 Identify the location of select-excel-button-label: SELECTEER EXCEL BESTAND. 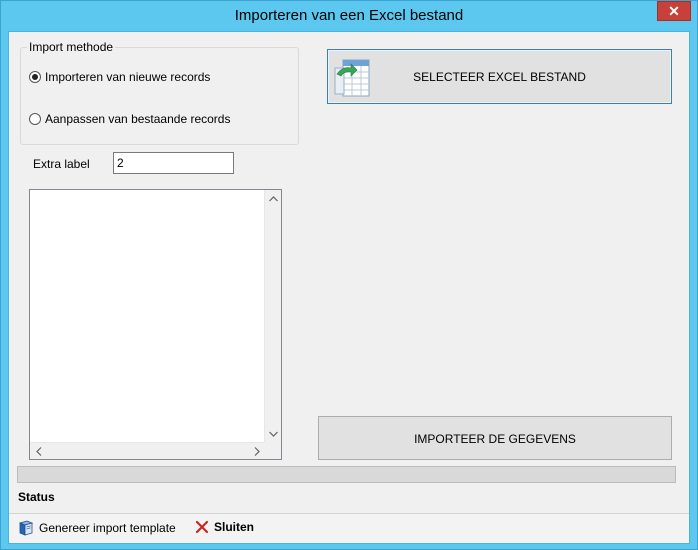
(499, 77).